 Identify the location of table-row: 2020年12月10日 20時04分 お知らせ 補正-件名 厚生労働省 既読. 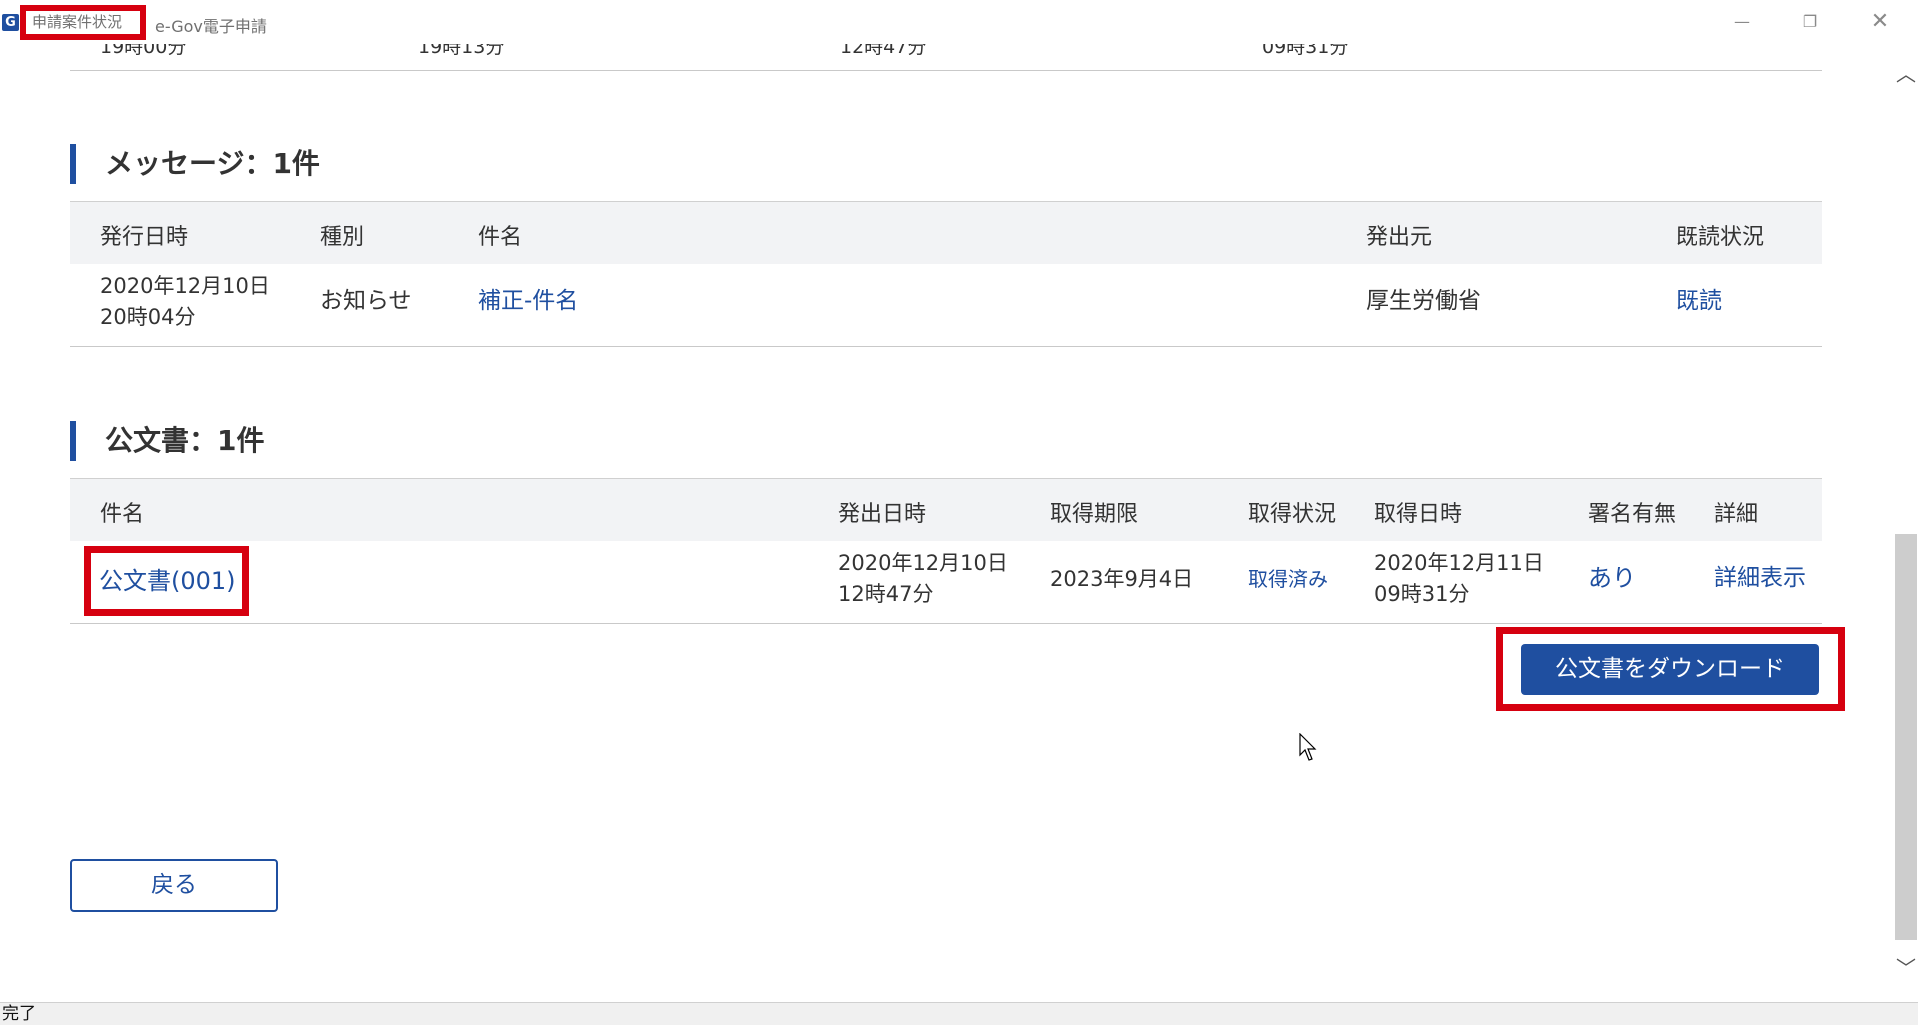
(946, 305).